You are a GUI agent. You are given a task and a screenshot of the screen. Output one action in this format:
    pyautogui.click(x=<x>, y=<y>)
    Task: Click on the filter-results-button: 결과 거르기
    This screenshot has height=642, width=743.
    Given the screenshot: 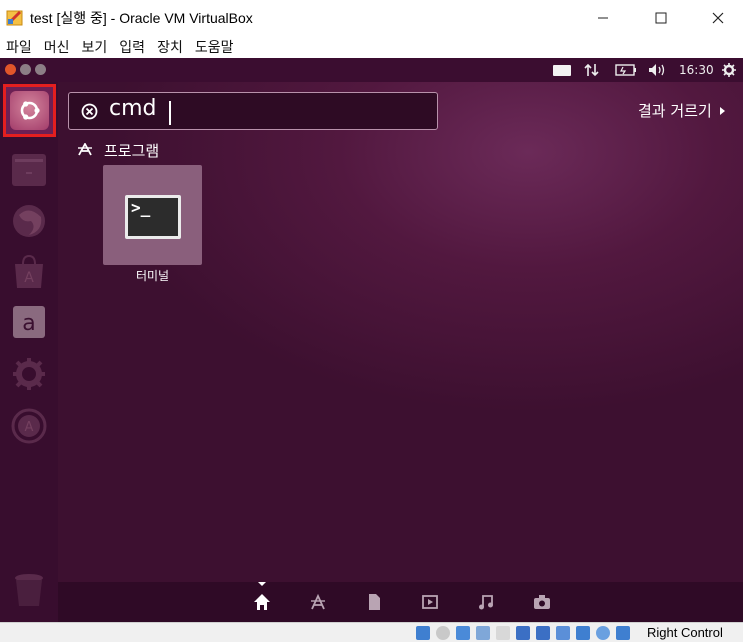 What is the action you would take?
    pyautogui.click(x=681, y=110)
    